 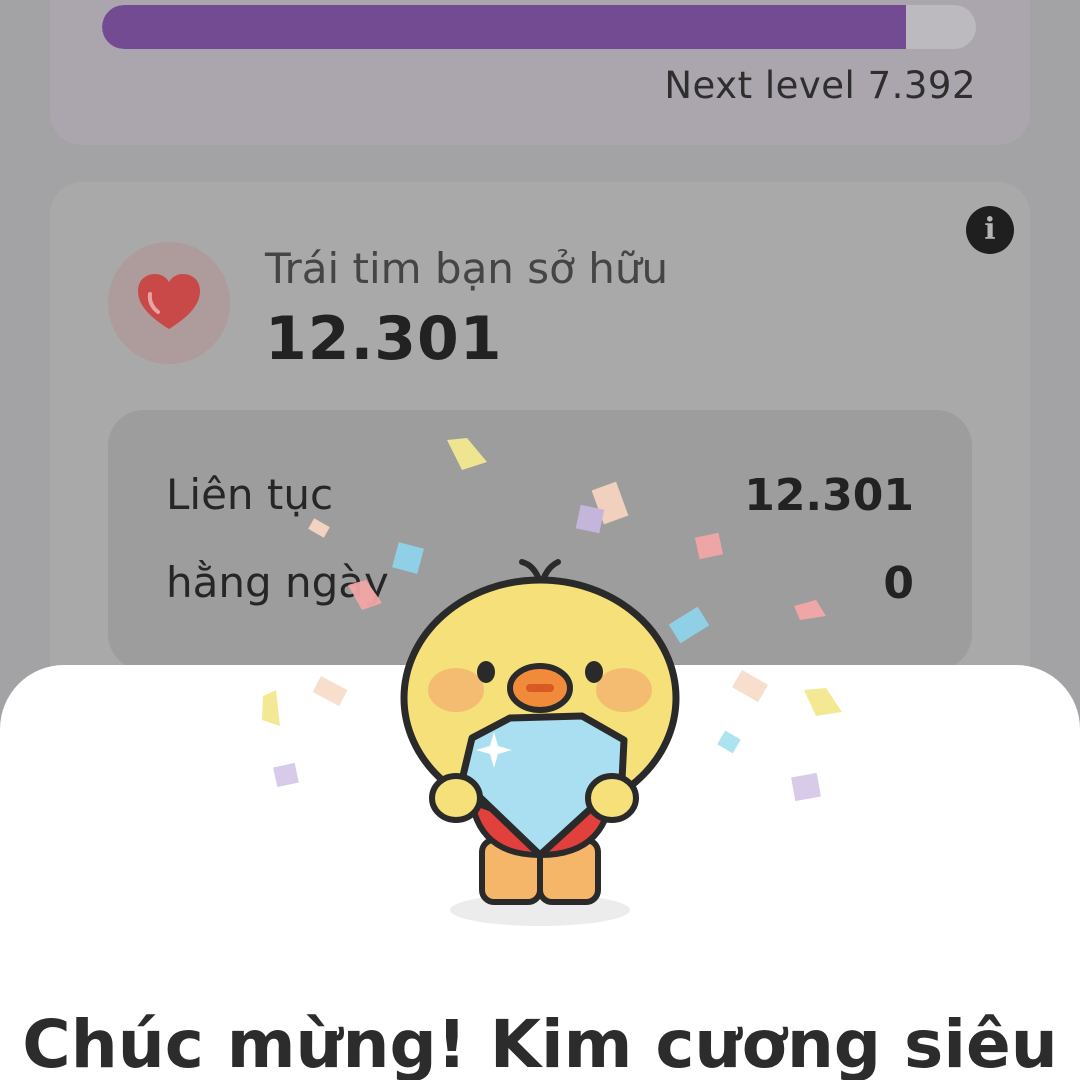 What do you see at coordinates (898, 583) in the screenshot?
I see `stat-value-daily: 0` at bounding box center [898, 583].